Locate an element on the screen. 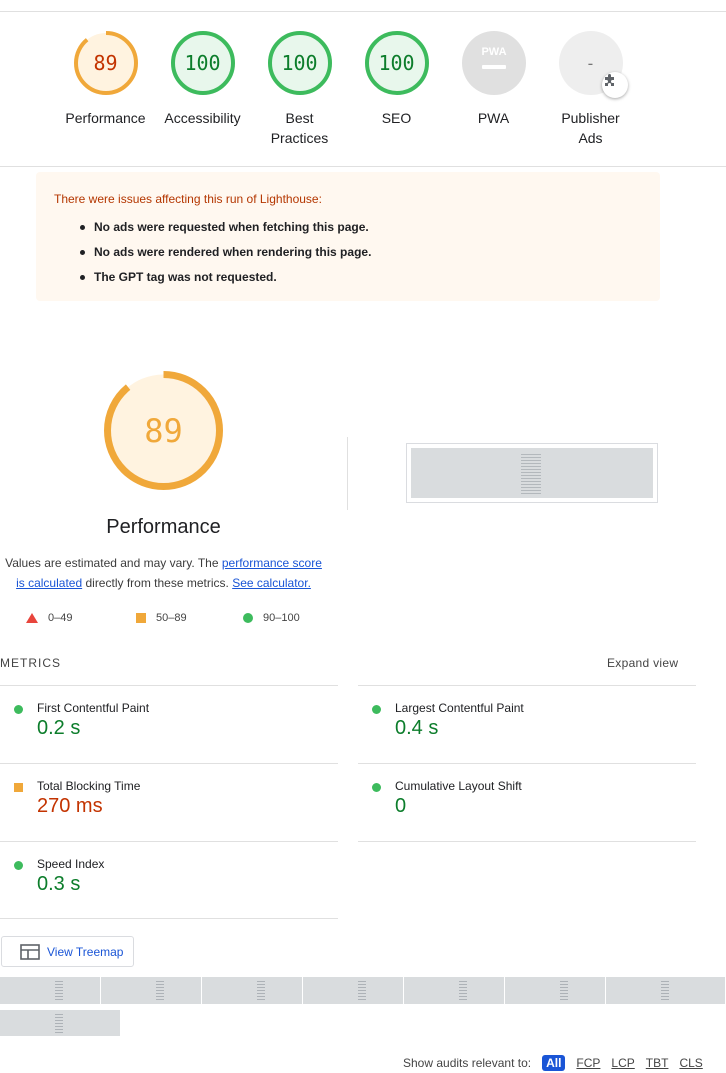  gauge-label: SEO is located at coordinates (396, 118).